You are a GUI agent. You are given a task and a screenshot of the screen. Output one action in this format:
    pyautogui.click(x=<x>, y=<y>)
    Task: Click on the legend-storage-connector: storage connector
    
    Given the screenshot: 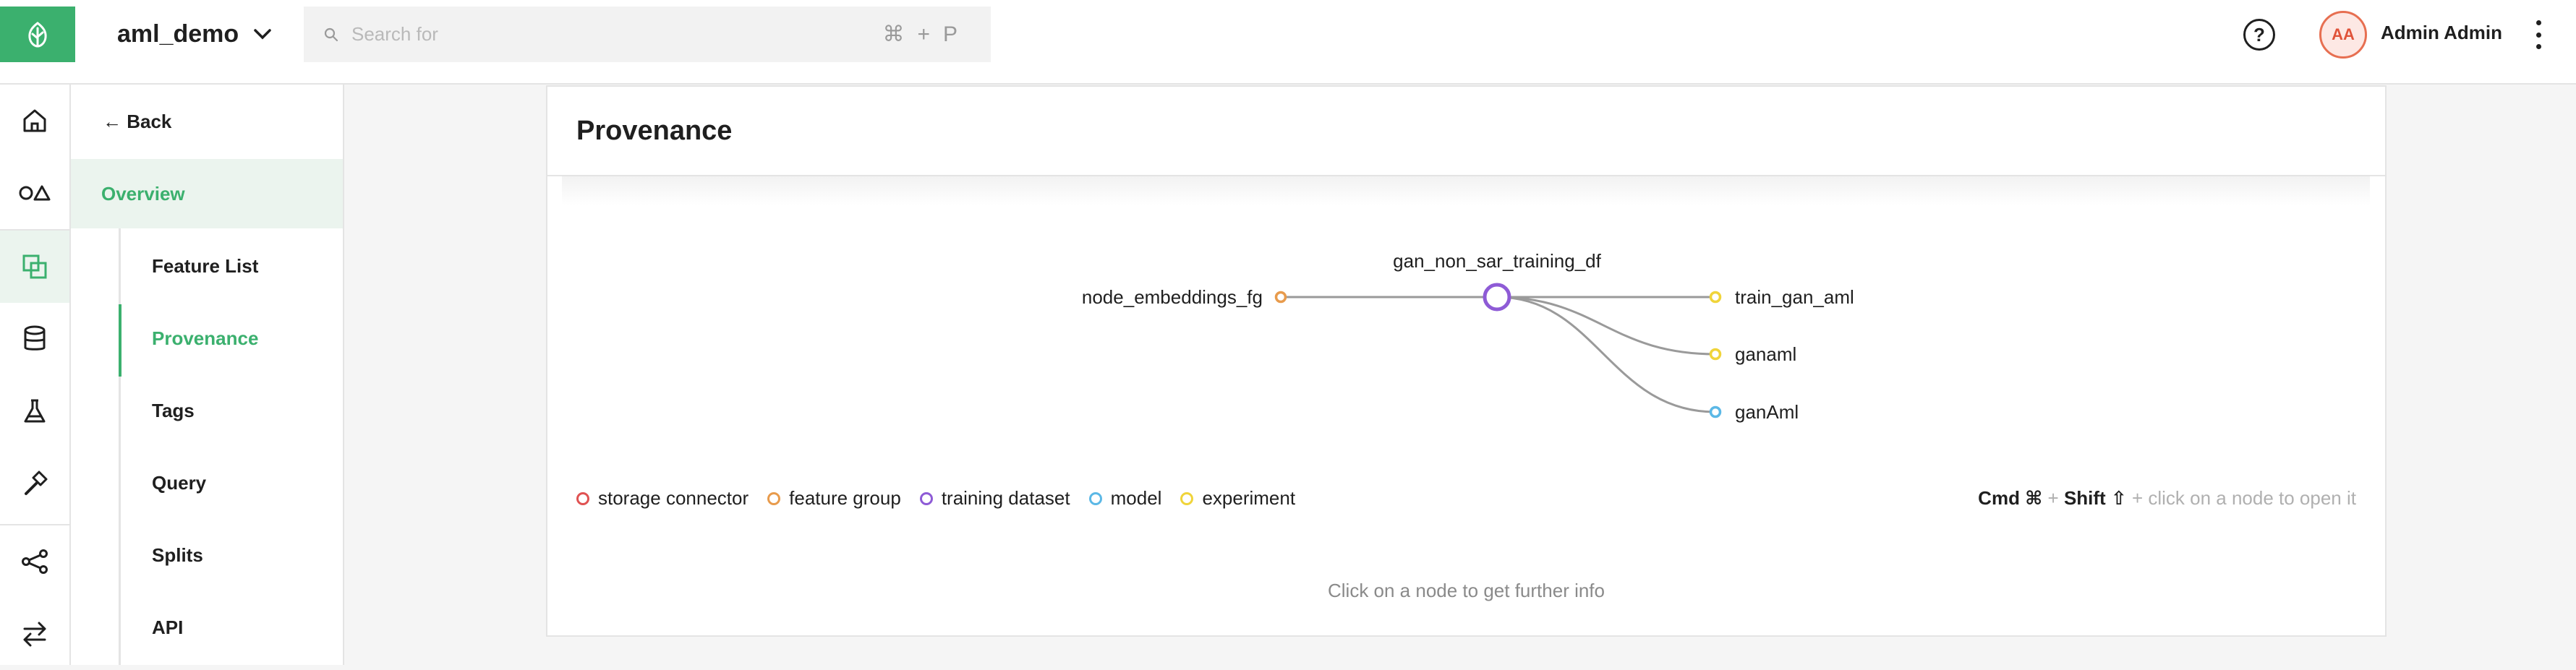 What is the action you would take?
    pyautogui.click(x=662, y=498)
    